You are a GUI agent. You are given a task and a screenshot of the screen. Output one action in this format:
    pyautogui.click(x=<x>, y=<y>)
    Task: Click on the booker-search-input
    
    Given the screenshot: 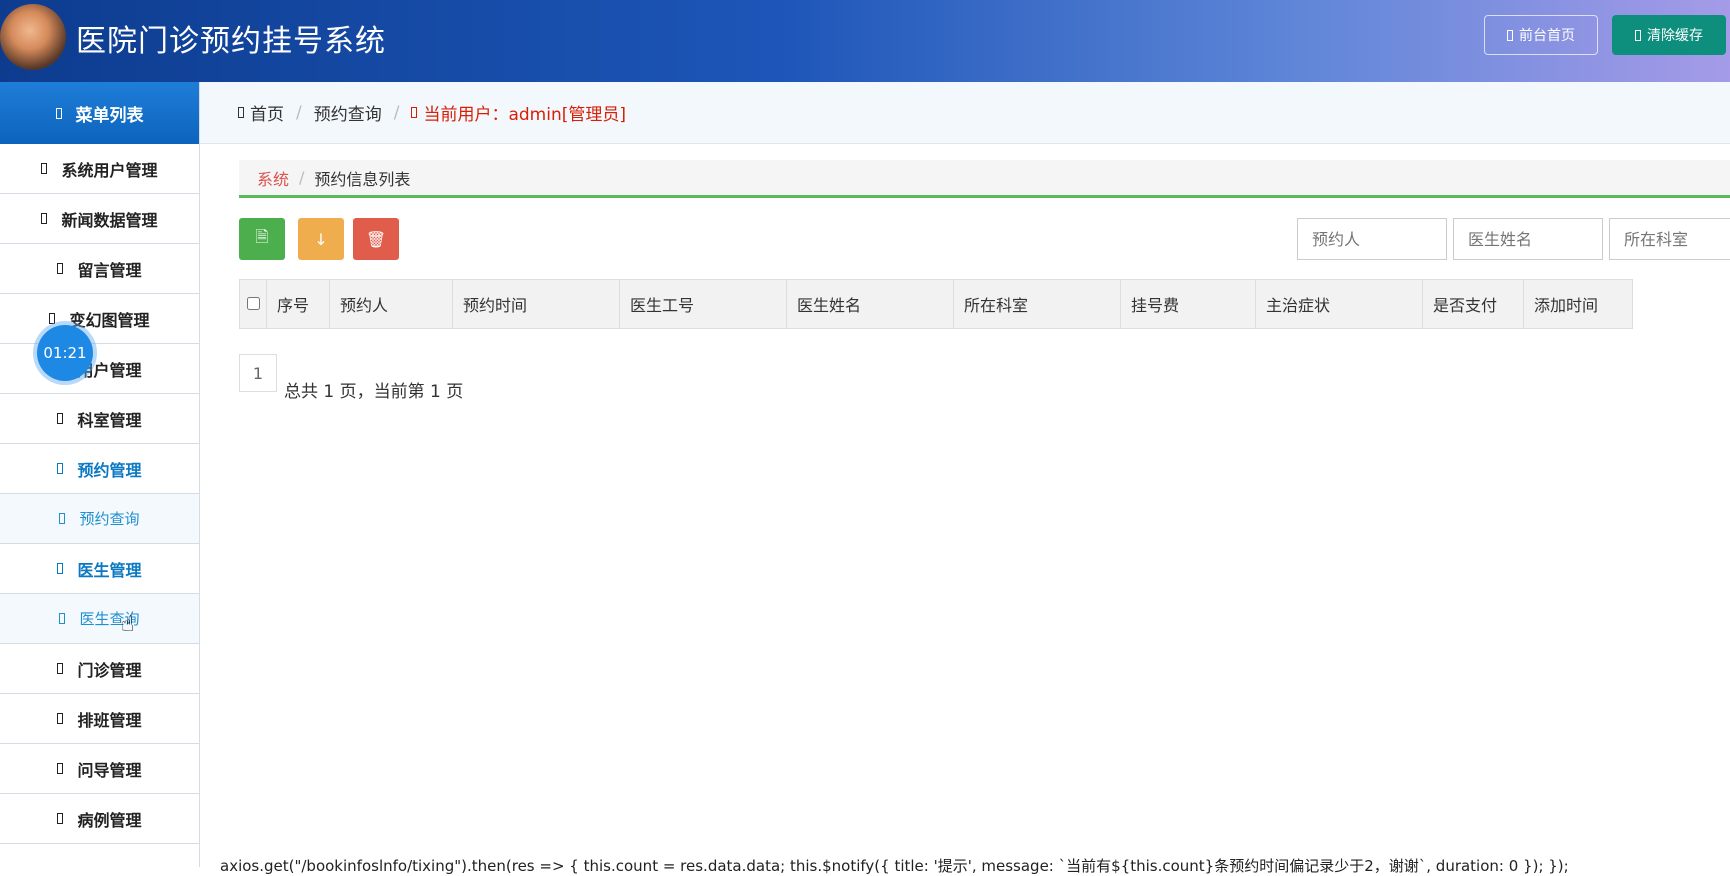 What is the action you would take?
    pyautogui.click(x=1372, y=239)
    